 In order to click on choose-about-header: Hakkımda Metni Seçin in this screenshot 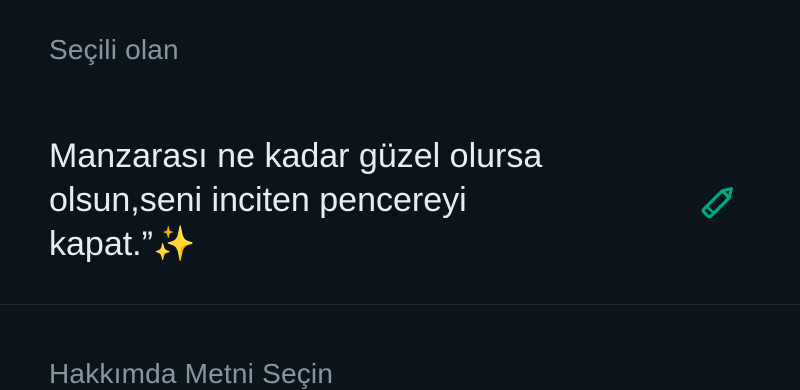, I will do `click(191, 373)`.